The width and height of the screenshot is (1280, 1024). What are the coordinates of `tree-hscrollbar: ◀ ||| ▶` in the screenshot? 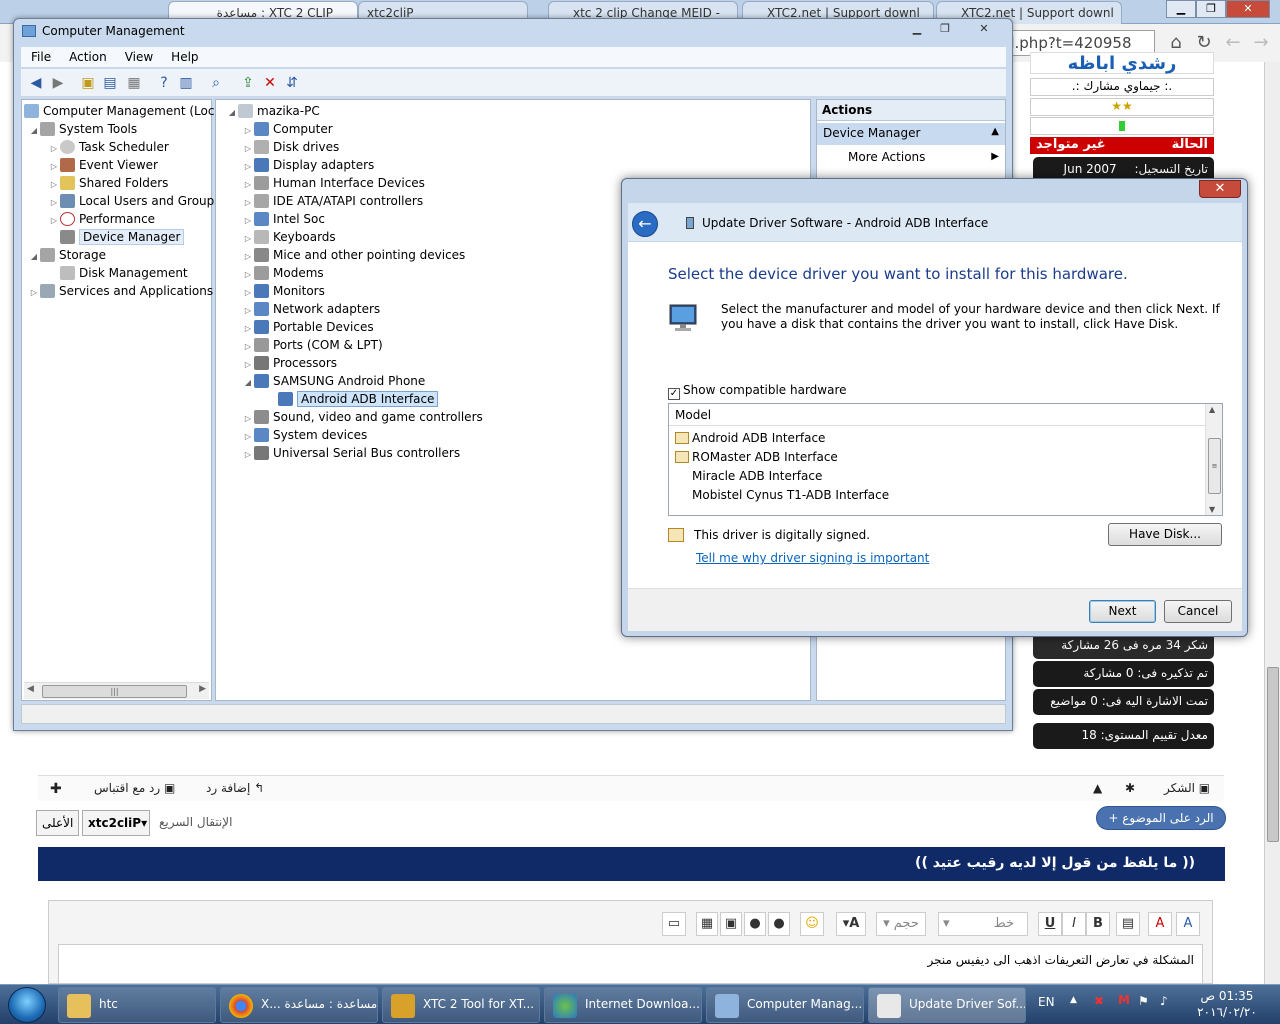 It's located at (116, 690).